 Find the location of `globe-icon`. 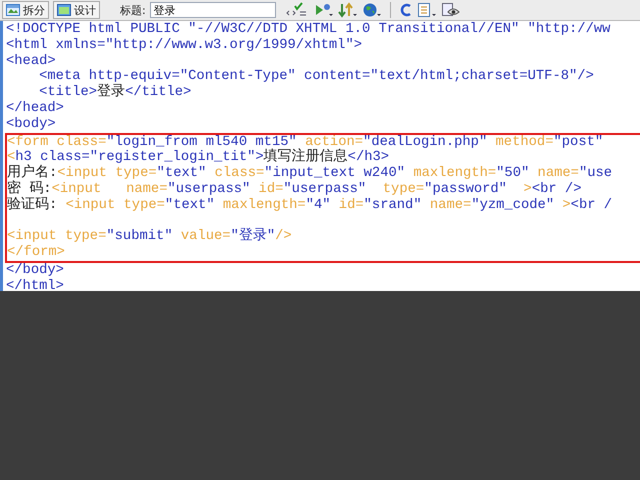

globe-icon is located at coordinates (372, 10).